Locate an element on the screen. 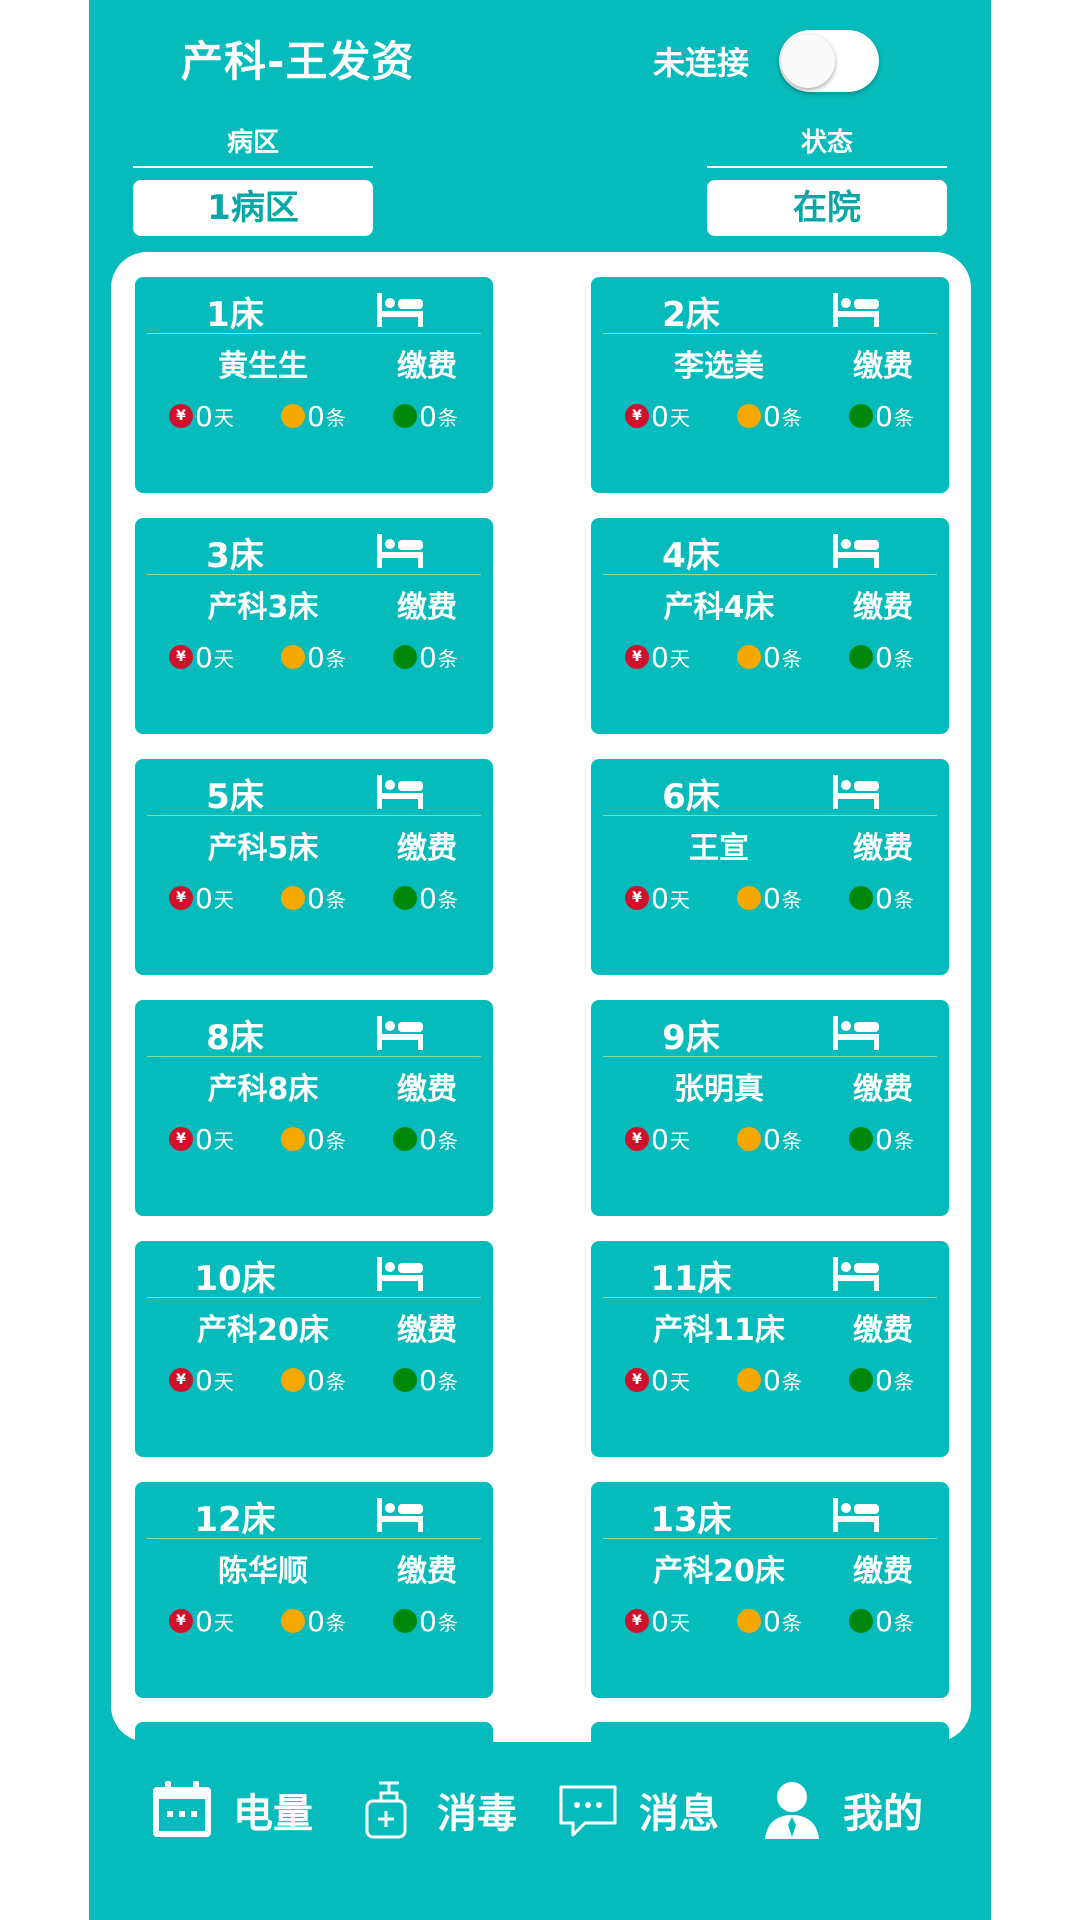 The width and height of the screenshot is (1080, 1920). nav-messages: 消息 is located at coordinates (638, 1810).